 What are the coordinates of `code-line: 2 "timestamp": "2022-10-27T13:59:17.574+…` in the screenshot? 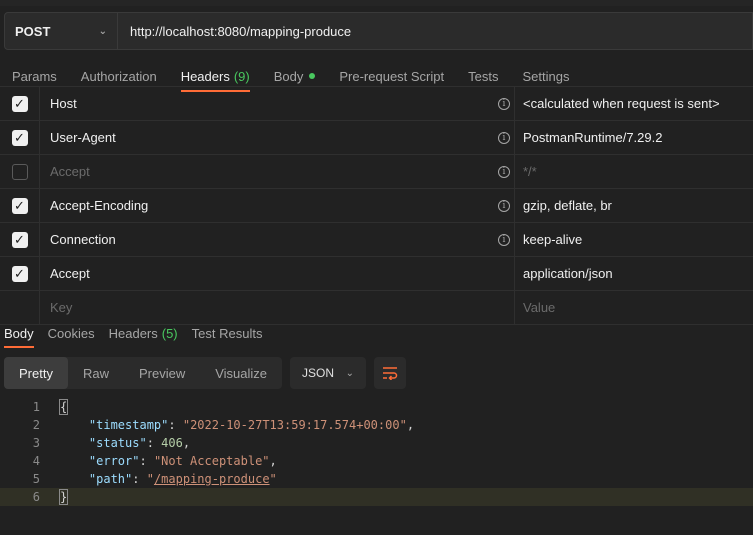 It's located at (376, 425).